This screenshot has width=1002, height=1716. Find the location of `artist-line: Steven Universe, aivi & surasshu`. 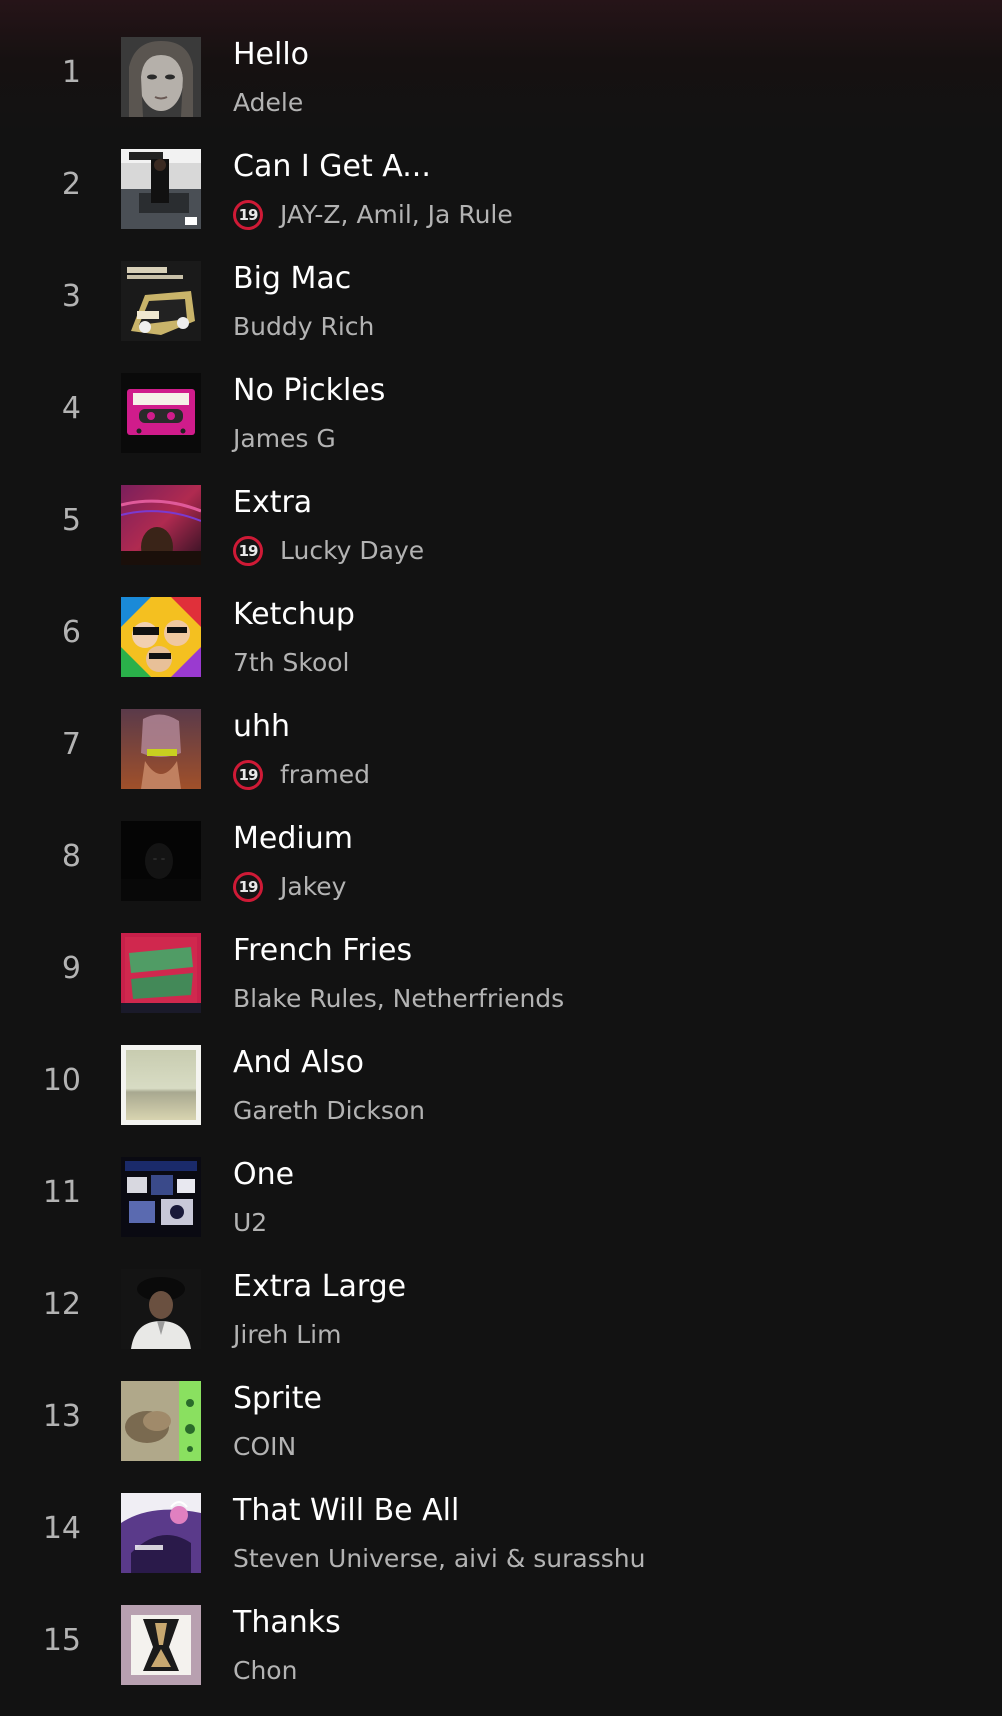

artist-line: Steven Universe, aivi & surasshu is located at coordinates (439, 1559).